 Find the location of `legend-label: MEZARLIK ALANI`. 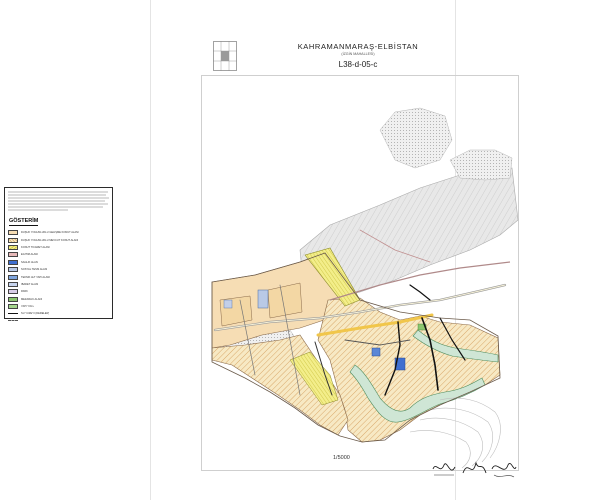

legend-label: MEZARLIK ALANI is located at coordinates (32, 299).